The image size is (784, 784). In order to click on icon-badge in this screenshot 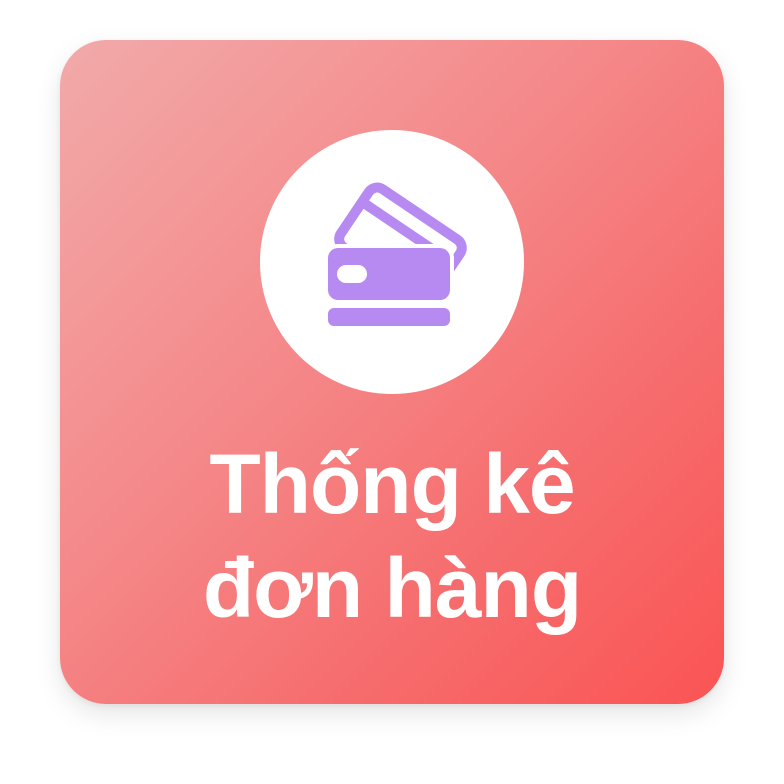, I will do `click(392, 262)`.